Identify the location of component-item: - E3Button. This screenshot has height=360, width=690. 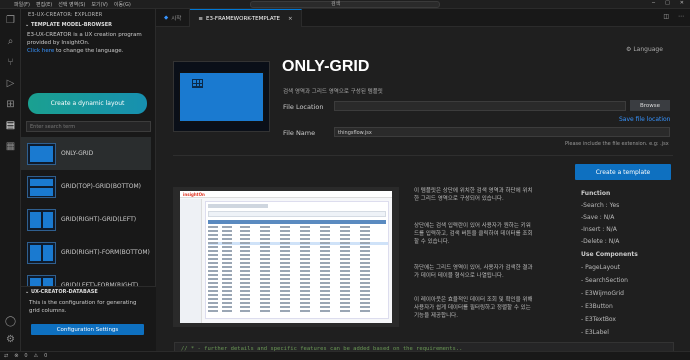
(597, 306).